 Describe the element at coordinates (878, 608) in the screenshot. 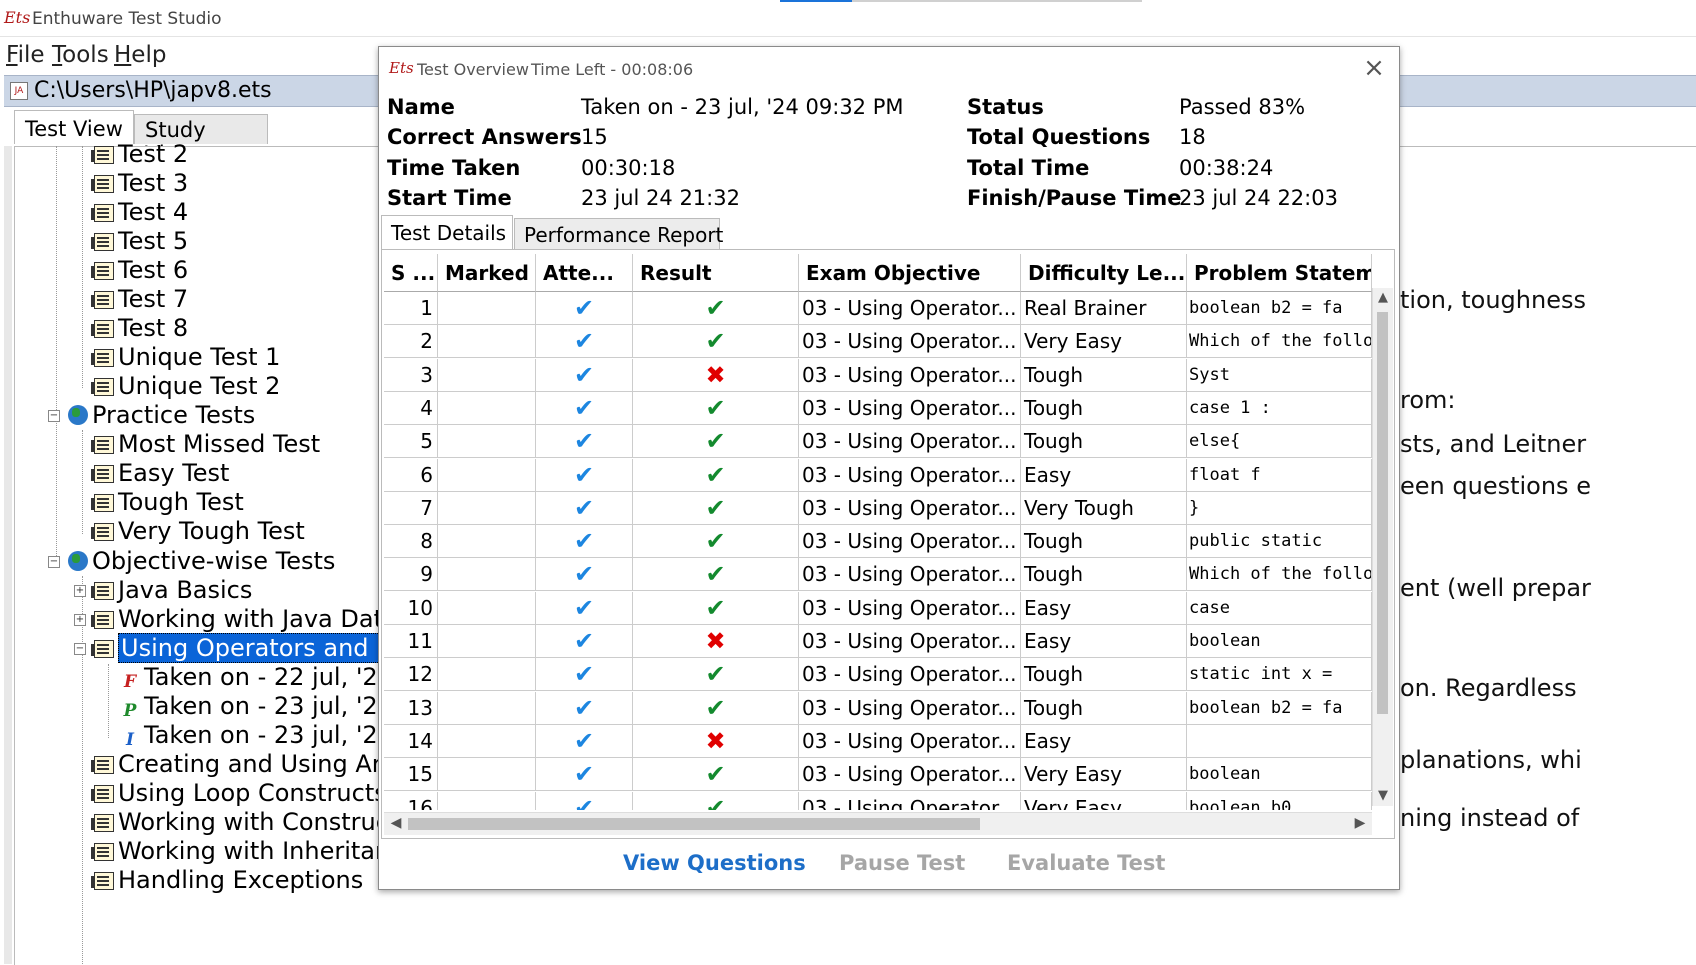

I see `table-row: 10 ✔ ✔ 03 - Using Operator... Easy case` at that location.